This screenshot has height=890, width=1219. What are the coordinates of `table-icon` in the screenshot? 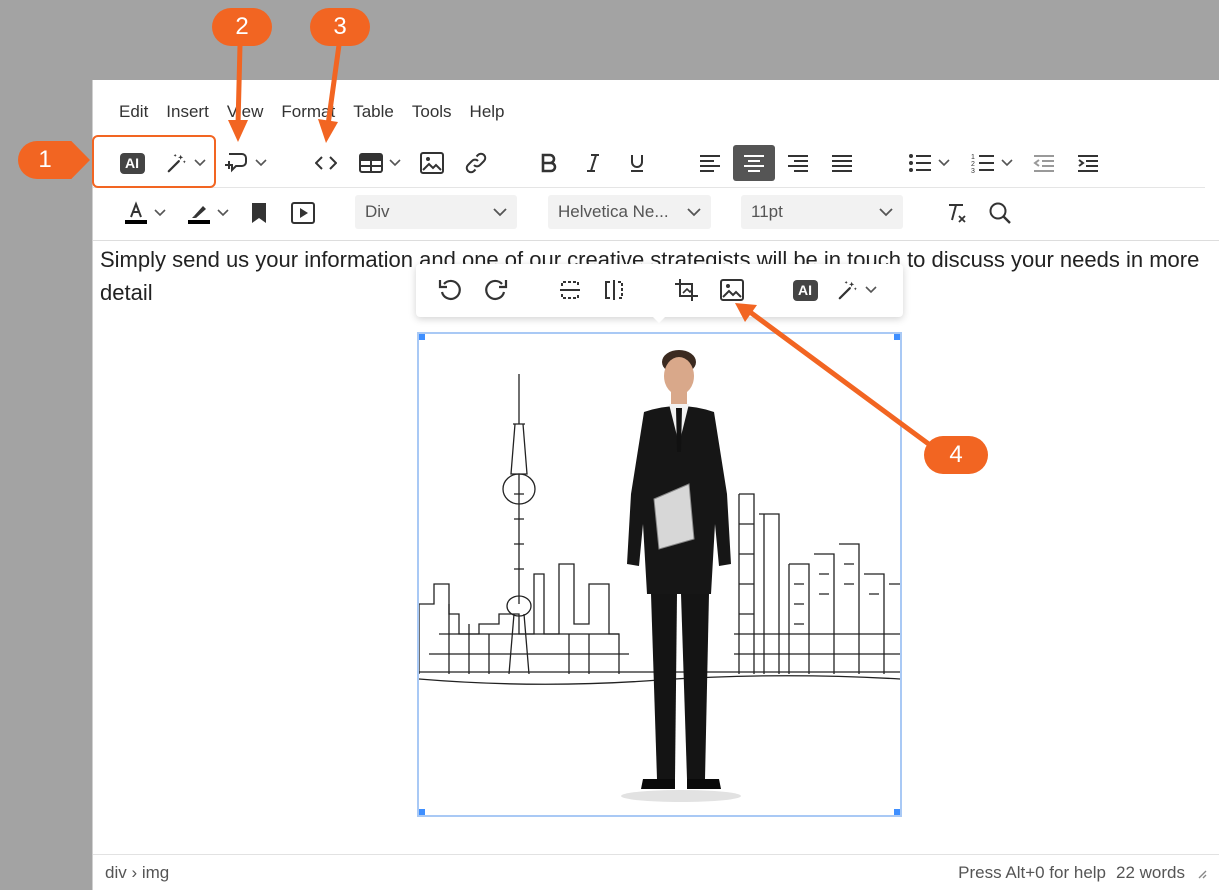 It's located at (371, 163).